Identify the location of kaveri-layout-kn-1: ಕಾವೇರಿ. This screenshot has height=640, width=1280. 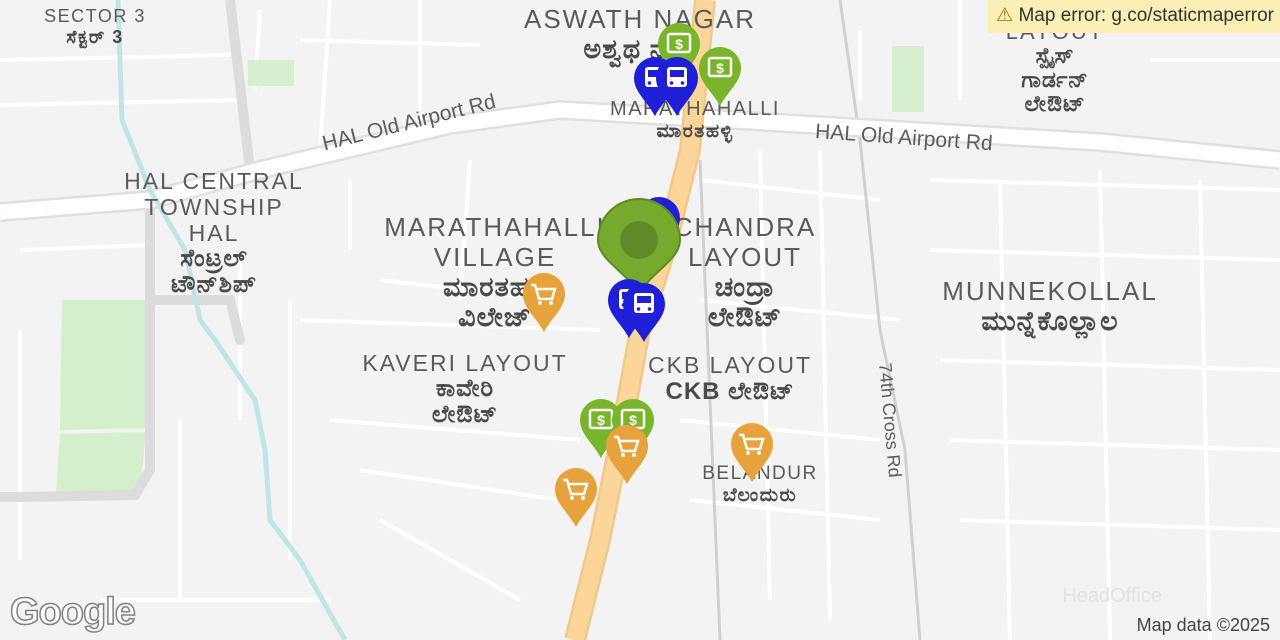
(465, 388).